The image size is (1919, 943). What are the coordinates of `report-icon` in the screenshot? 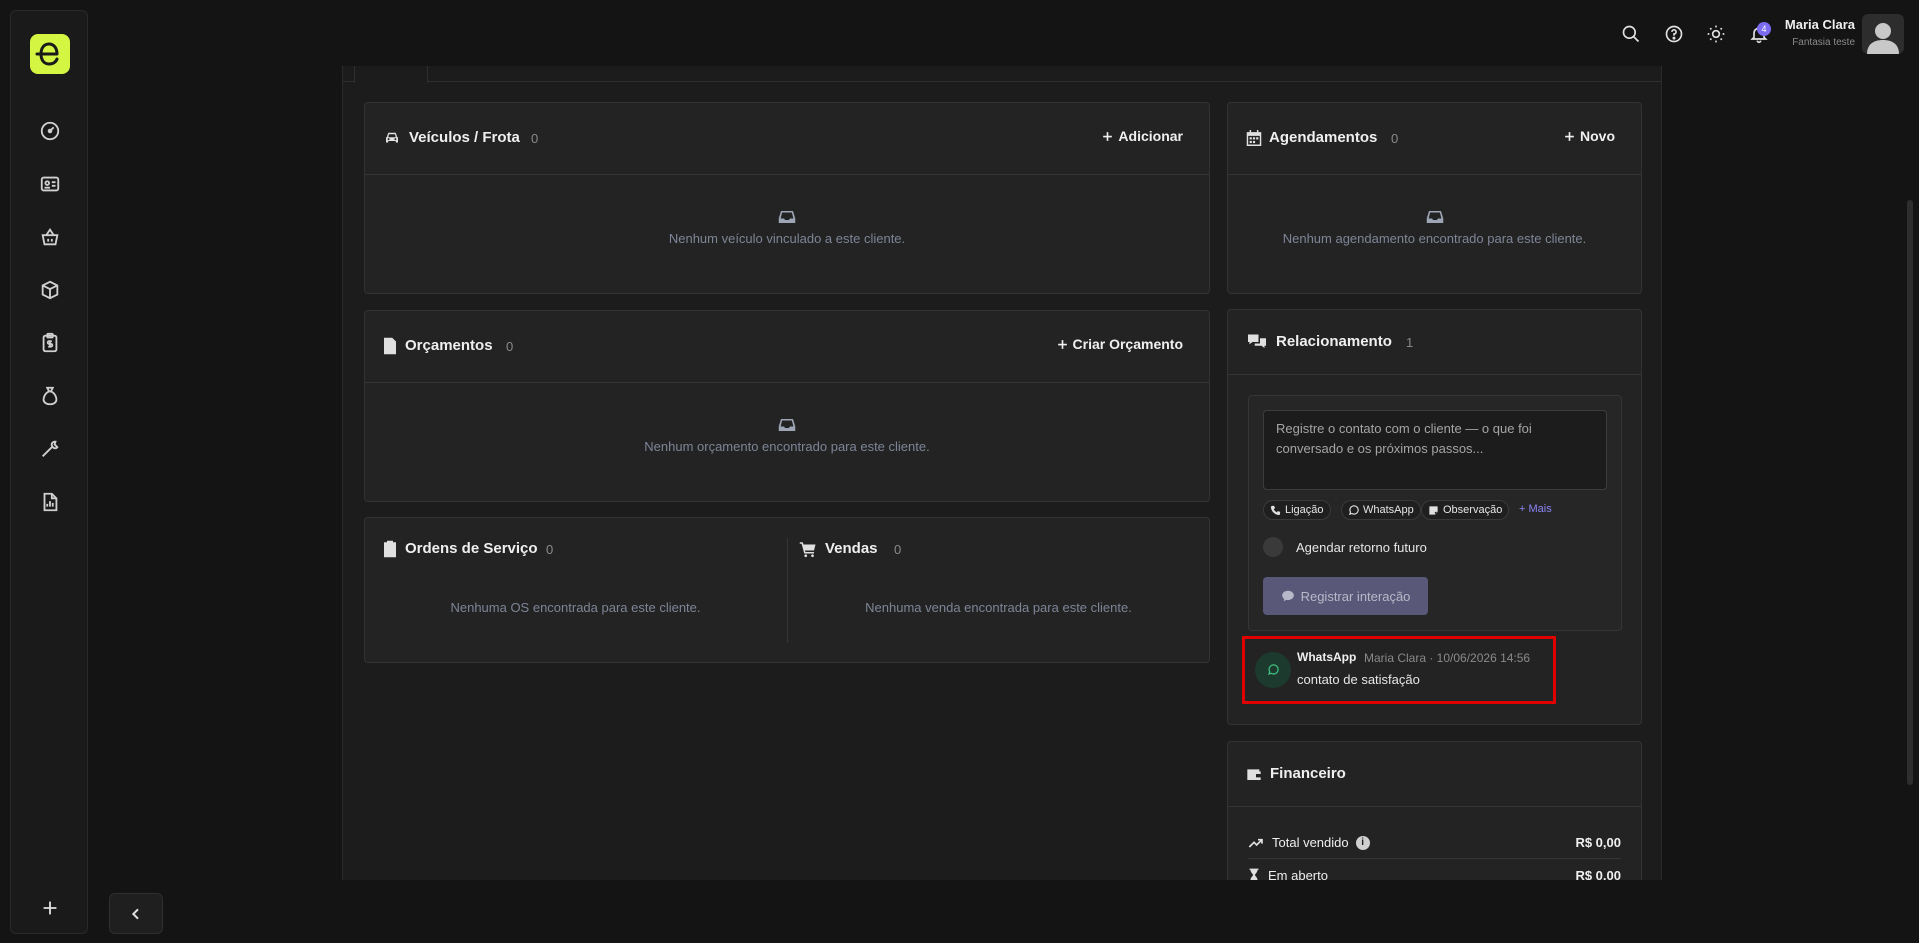 It's located at (50, 502).